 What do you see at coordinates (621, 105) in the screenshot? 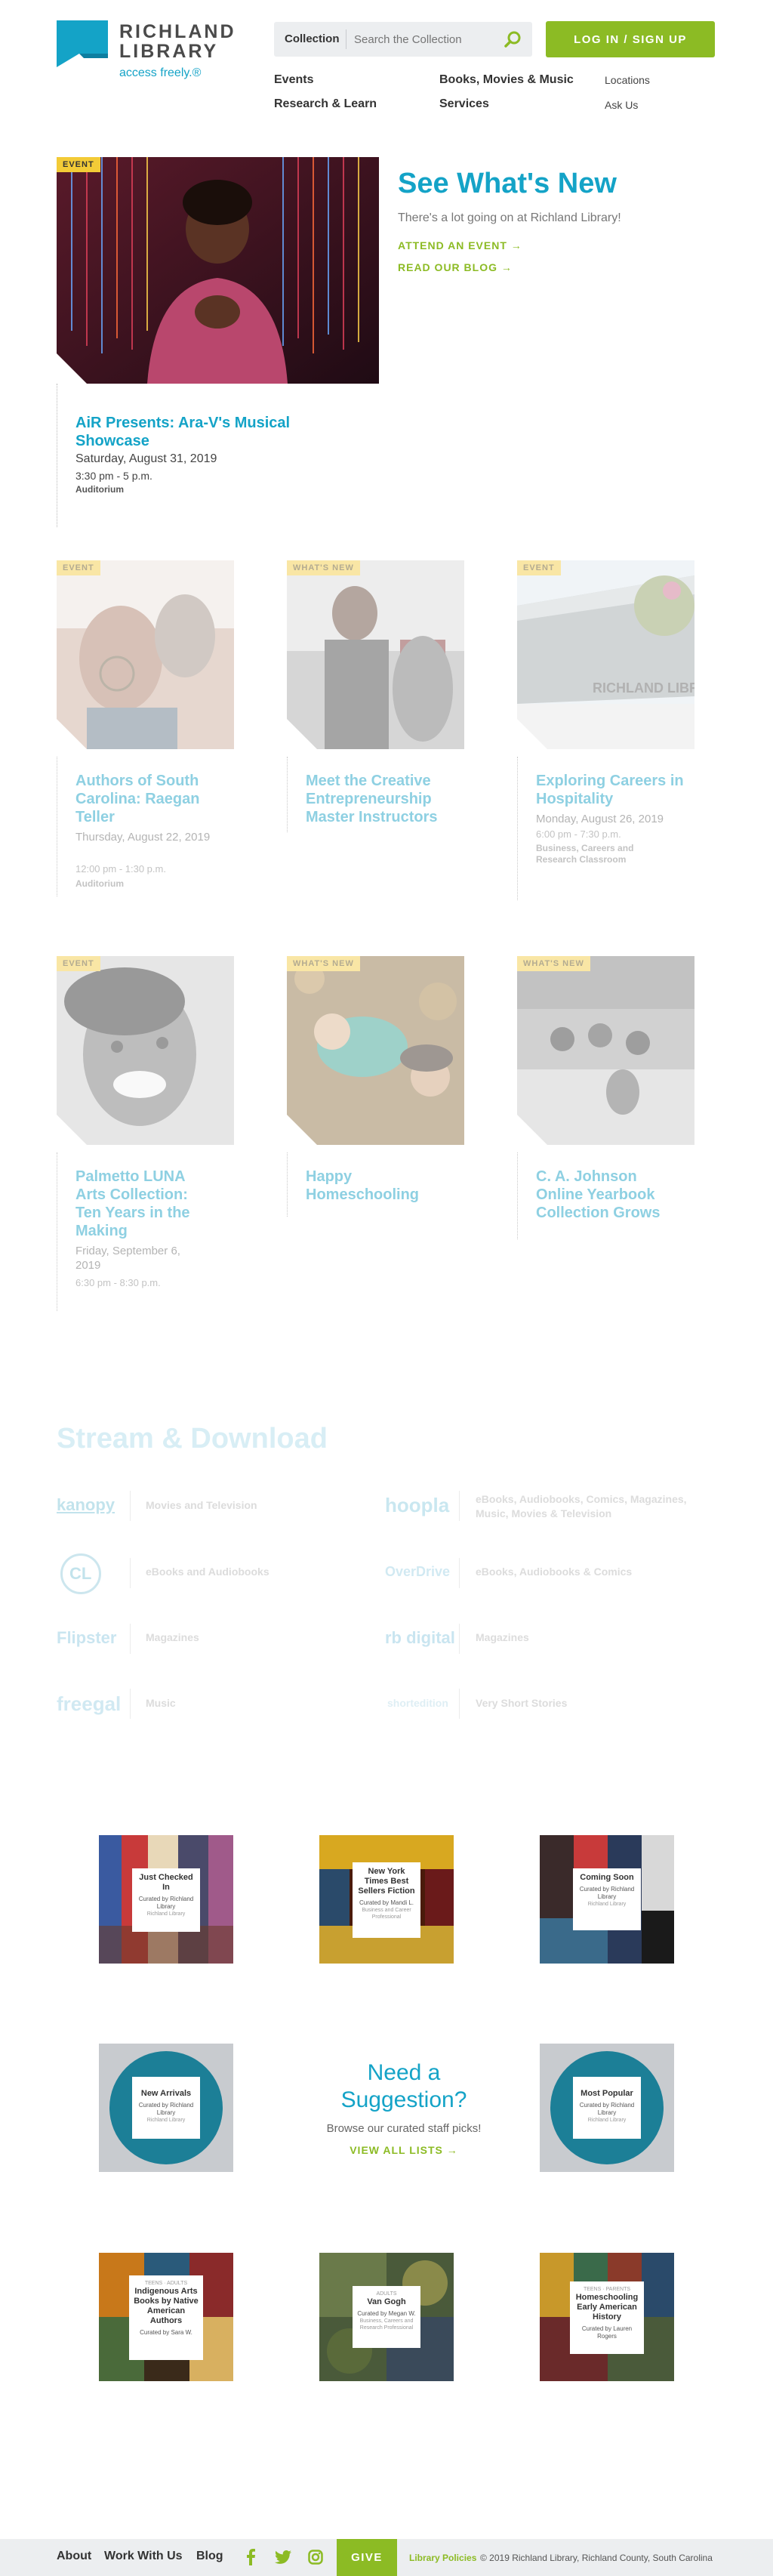
I see `nav-ask-us: Ask Us` at bounding box center [621, 105].